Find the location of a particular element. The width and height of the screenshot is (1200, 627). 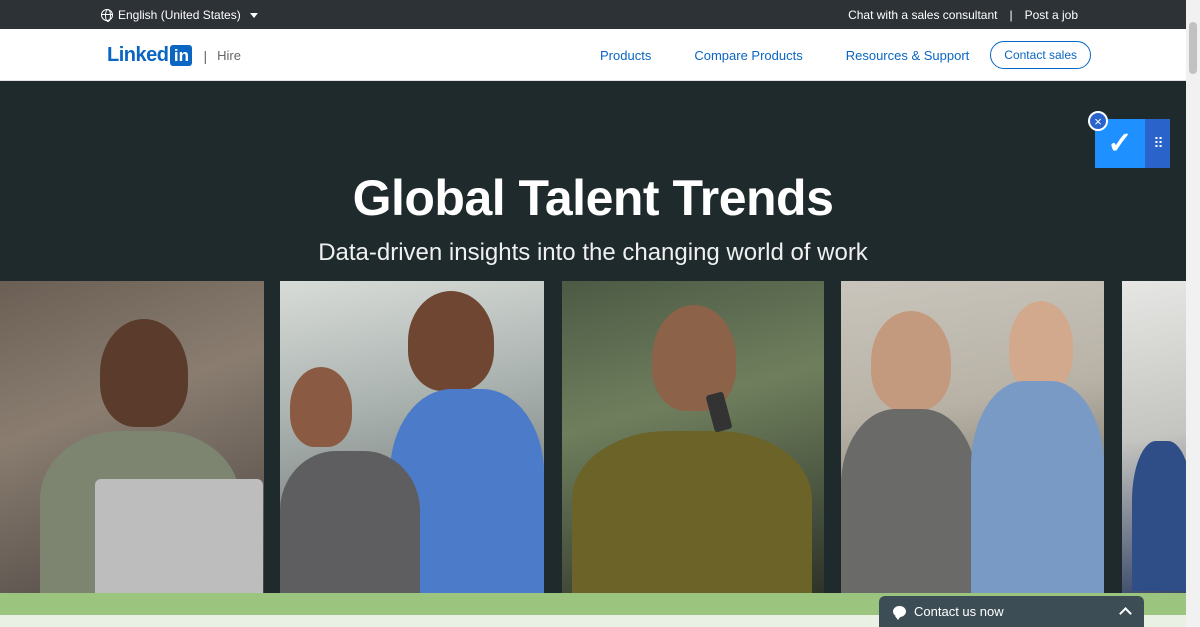

post-job-link: Post a job is located at coordinates (1051, 15).